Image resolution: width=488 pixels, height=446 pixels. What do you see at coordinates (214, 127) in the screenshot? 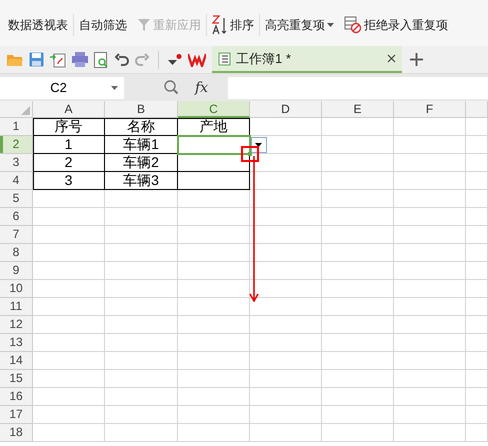
I see `table-cell: 产地` at bounding box center [214, 127].